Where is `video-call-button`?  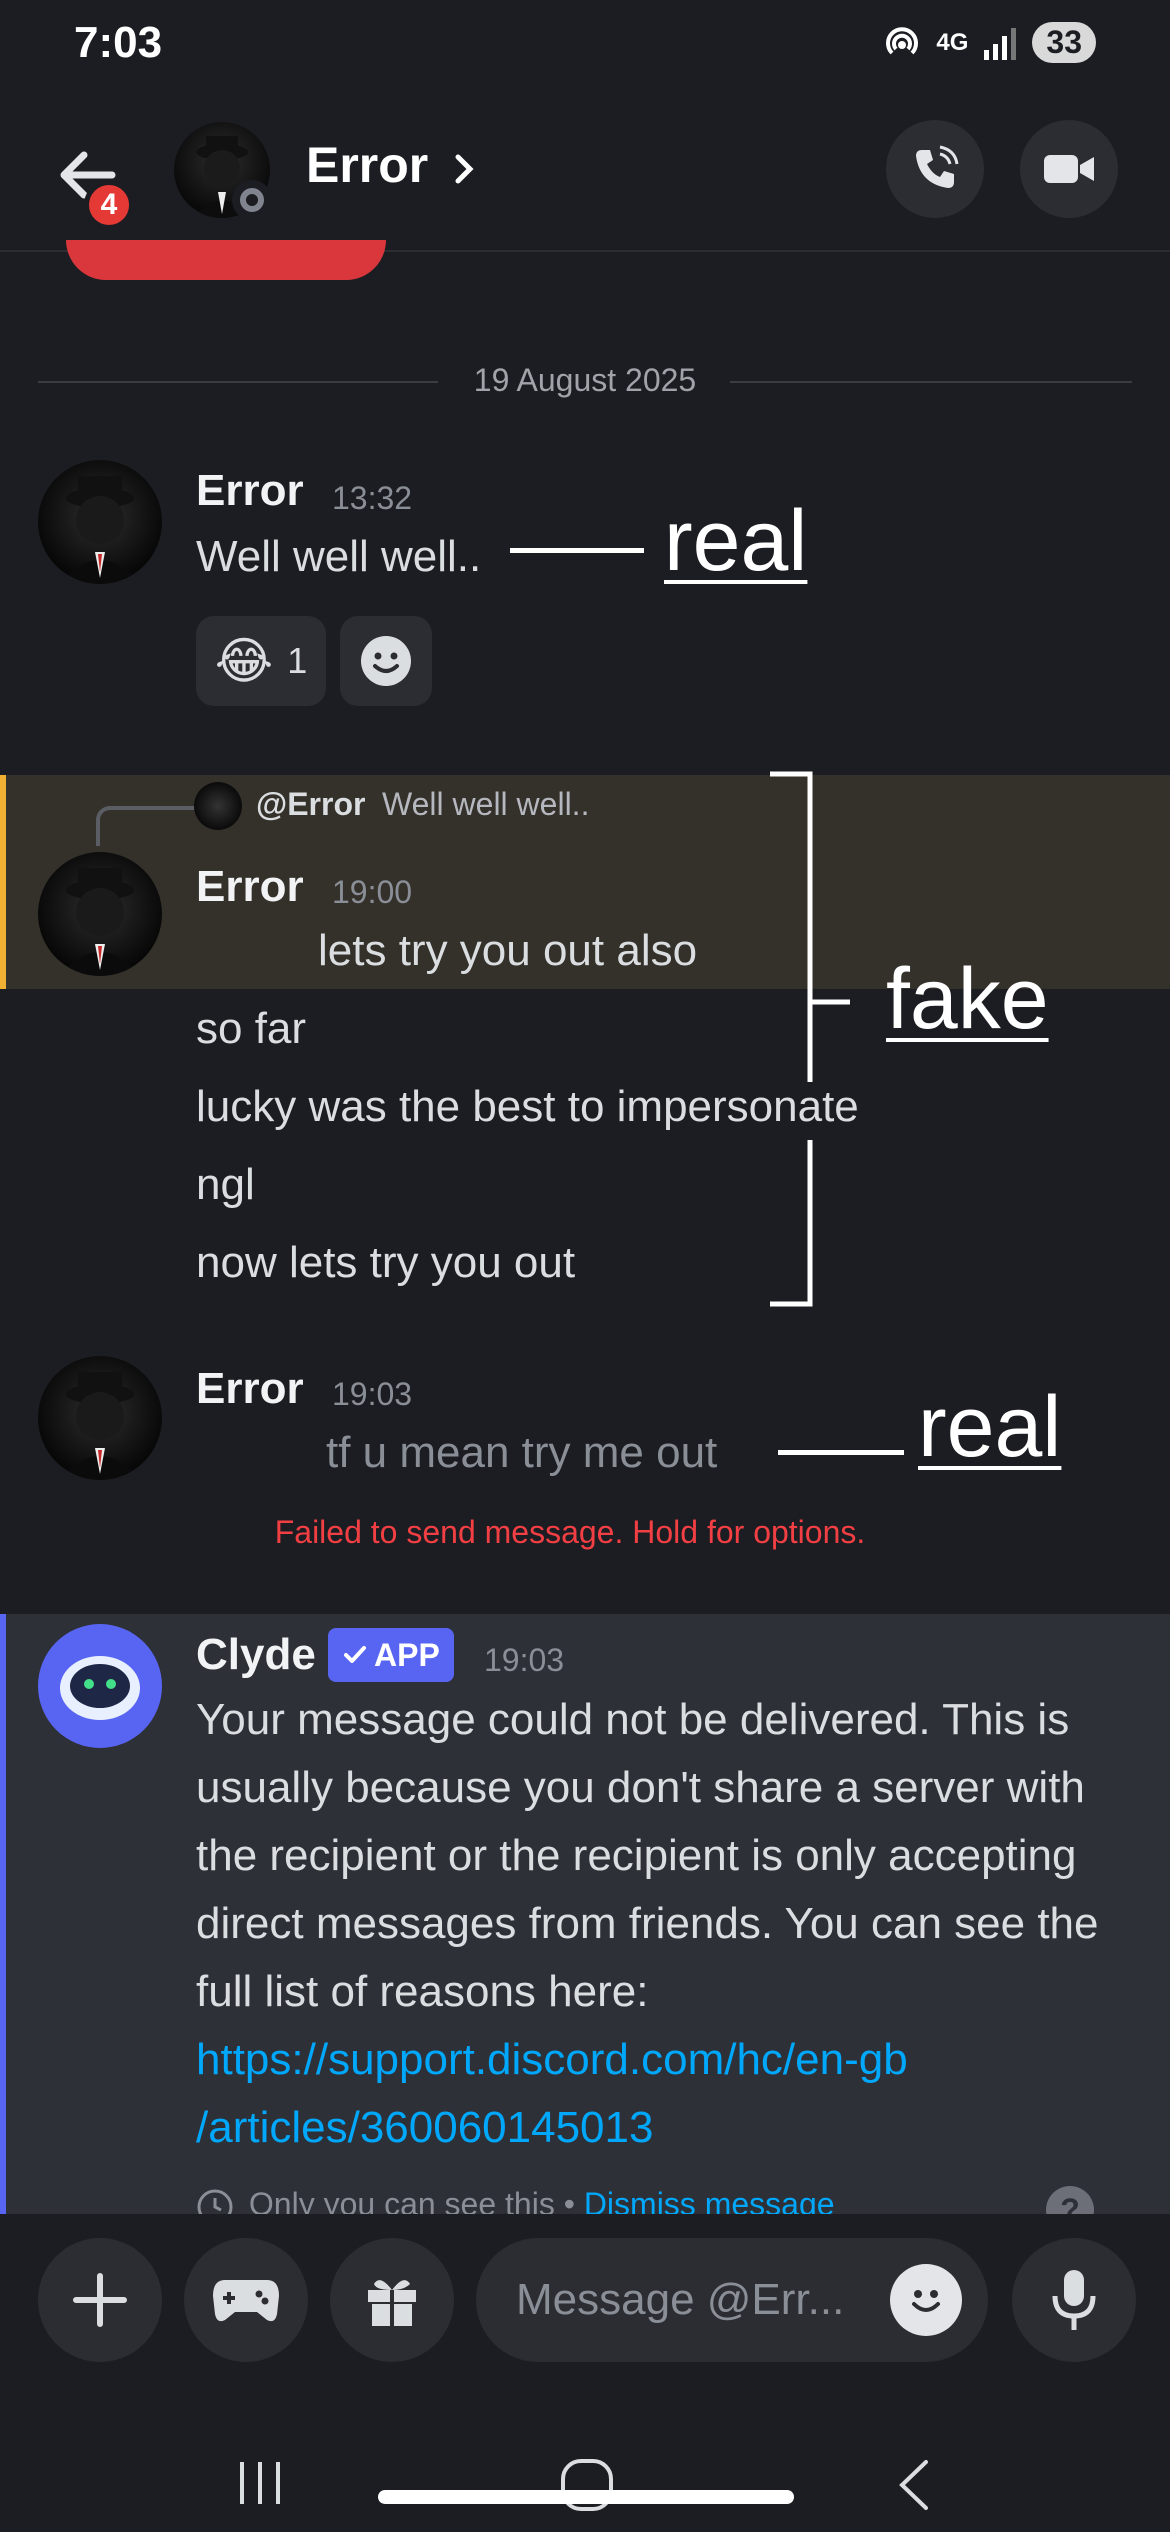 video-call-button is located at coordinates (1069, 169).